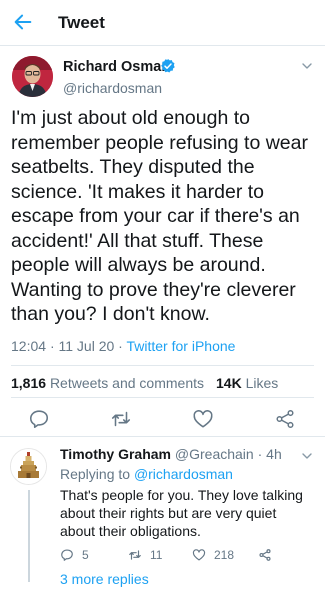 The width and height of the screenshot is (325, 600). What do you see at coordinates (115, 454) in the screenshot?
I see `reply-author-name: Timothy Graham` at bounding box center [115, 454].